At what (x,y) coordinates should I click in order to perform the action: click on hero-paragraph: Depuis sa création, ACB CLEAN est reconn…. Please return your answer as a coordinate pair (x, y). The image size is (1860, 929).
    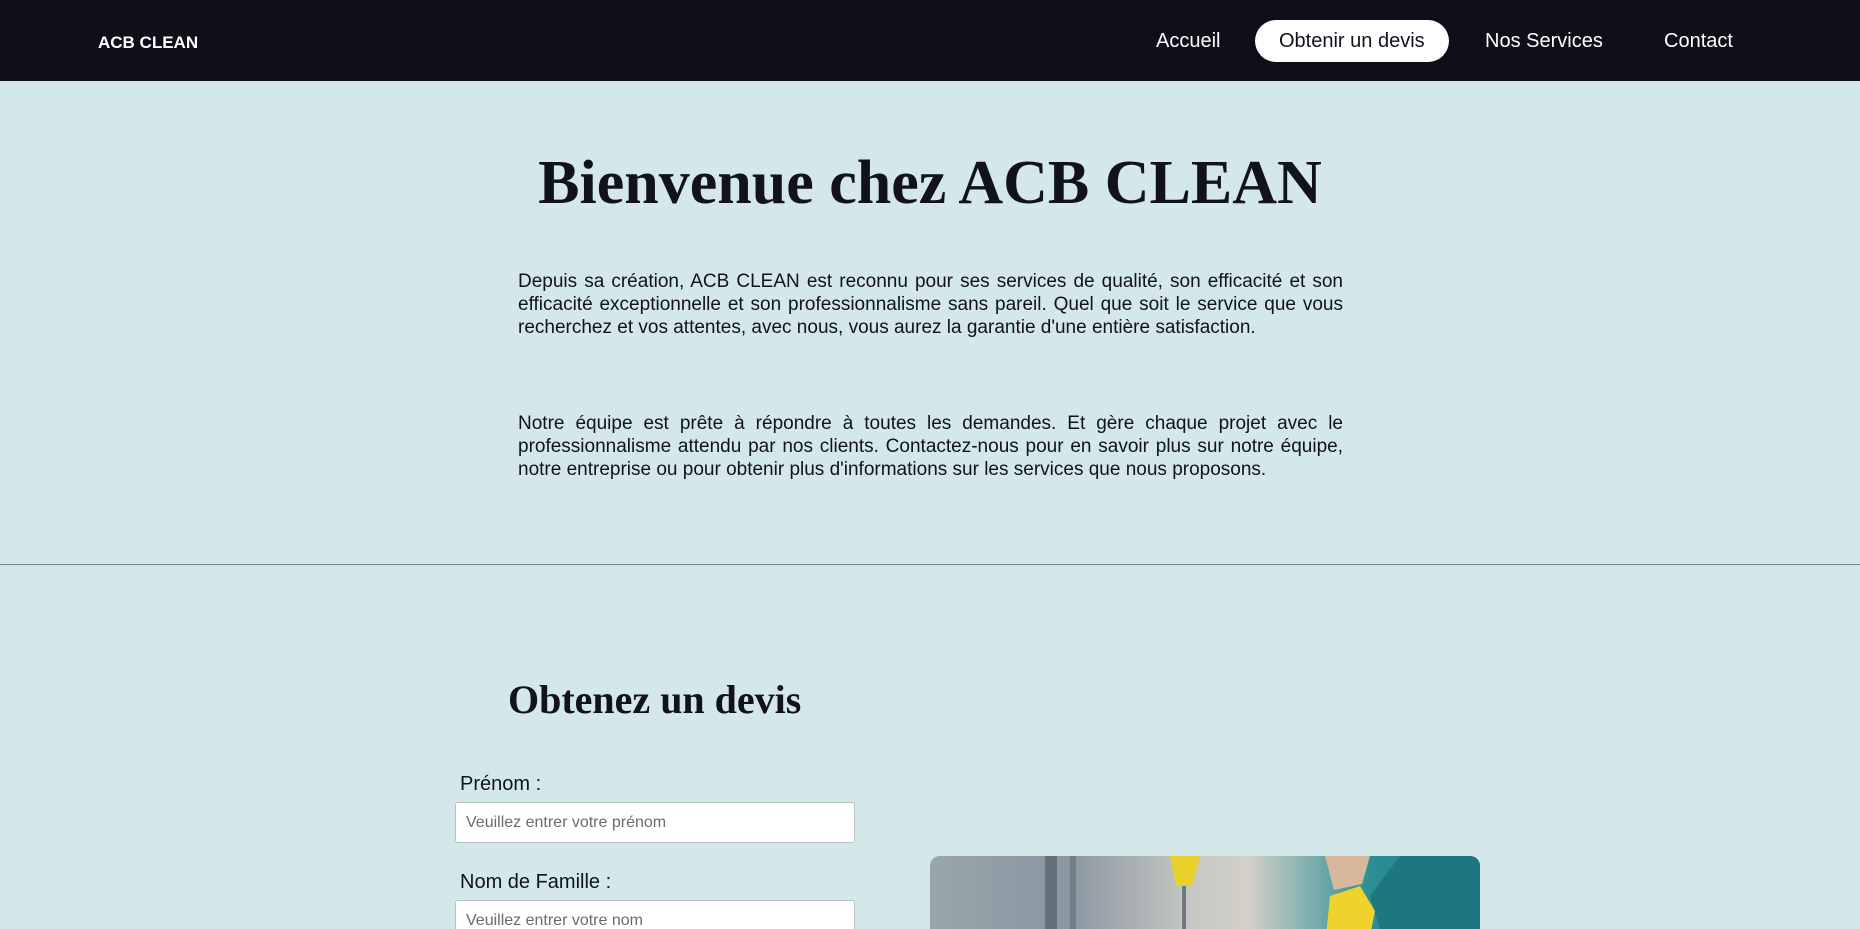
    Looking at the image, I should click on (930, 304).